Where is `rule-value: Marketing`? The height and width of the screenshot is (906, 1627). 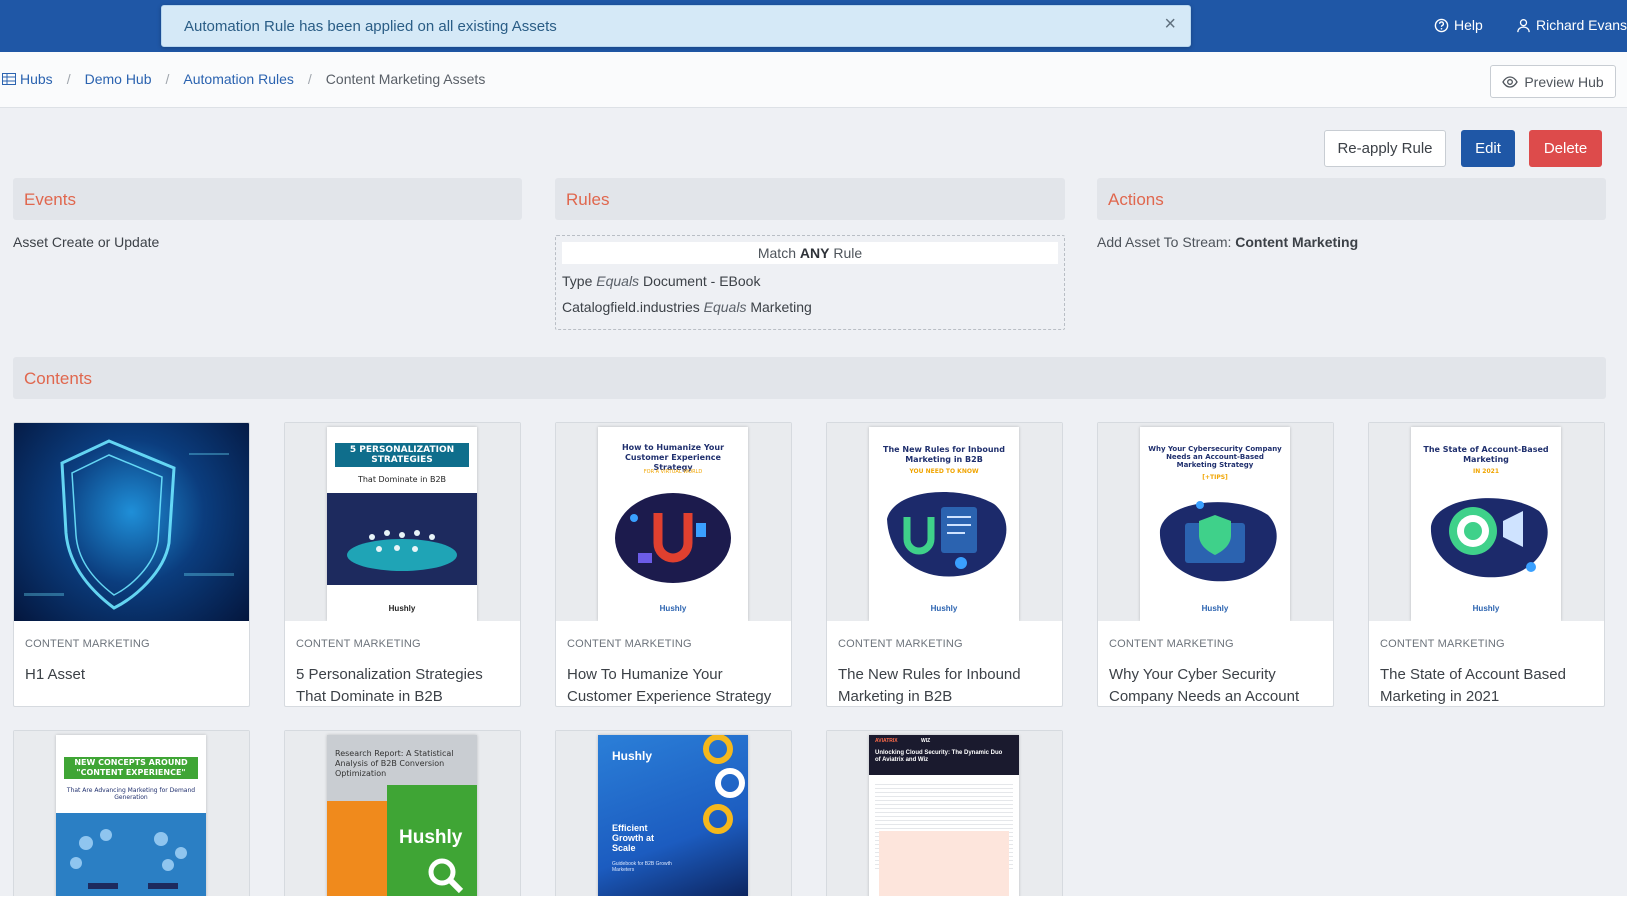
rule-value: Marketing is located at coordinates (781, 307).